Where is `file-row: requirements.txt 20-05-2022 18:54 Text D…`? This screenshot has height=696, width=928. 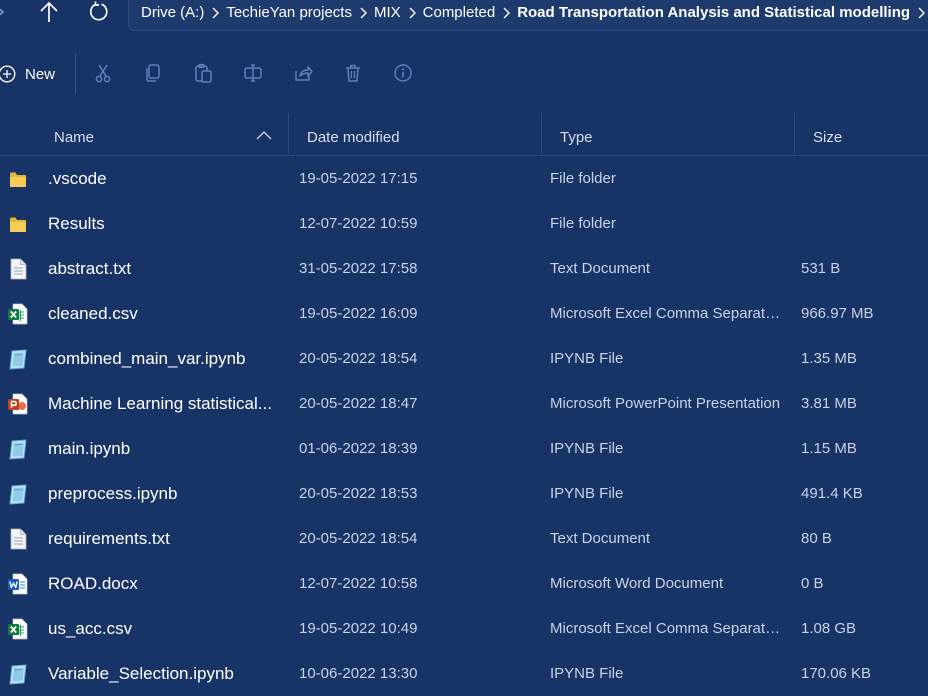 file-row: requirements.txt 20-05-2022 18:54 Text D… is located at coordinates (464, 538).